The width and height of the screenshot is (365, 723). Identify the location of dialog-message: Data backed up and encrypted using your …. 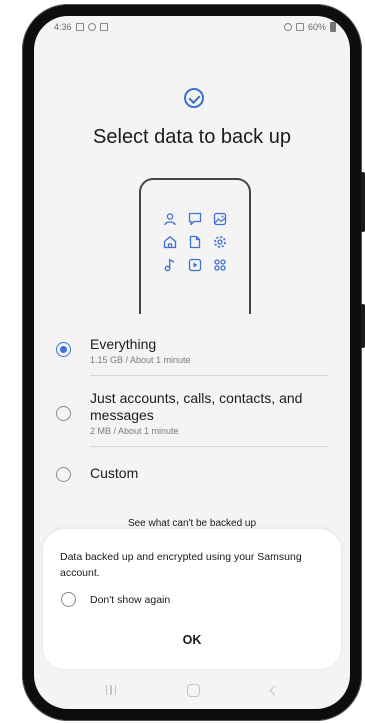
(181, 565).